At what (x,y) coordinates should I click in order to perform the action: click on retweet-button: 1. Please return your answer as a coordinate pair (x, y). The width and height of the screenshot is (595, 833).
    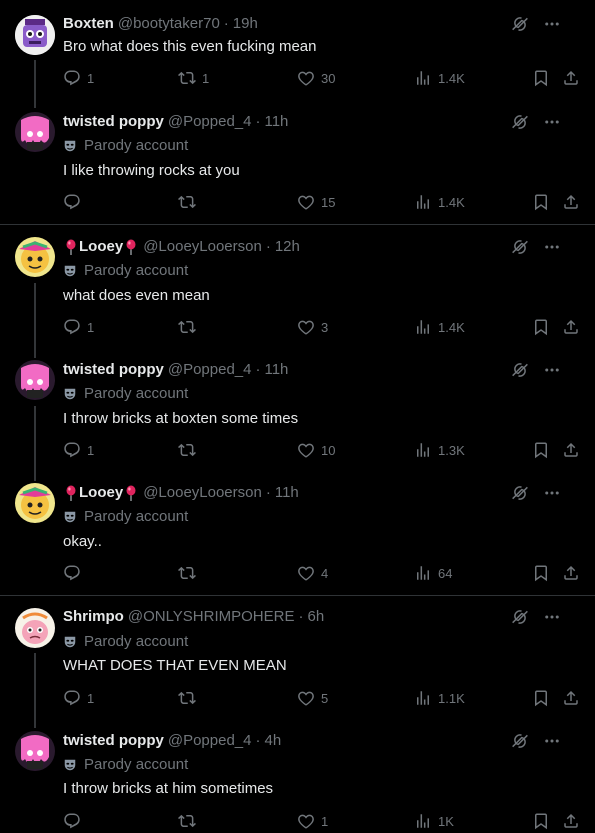
    Looking at the image, I should click on (193, 78).